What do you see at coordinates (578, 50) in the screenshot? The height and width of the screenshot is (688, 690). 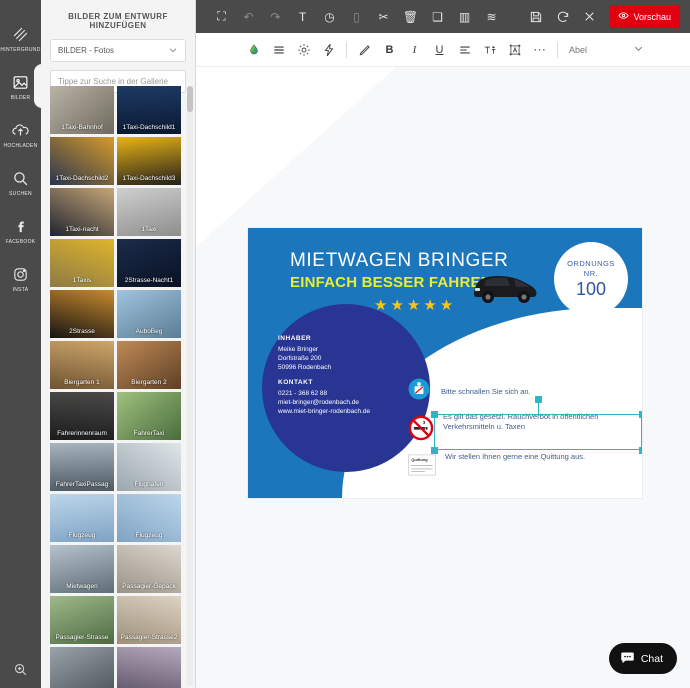 I see `font-family-select: Abel` at bounding box center [578, 50].